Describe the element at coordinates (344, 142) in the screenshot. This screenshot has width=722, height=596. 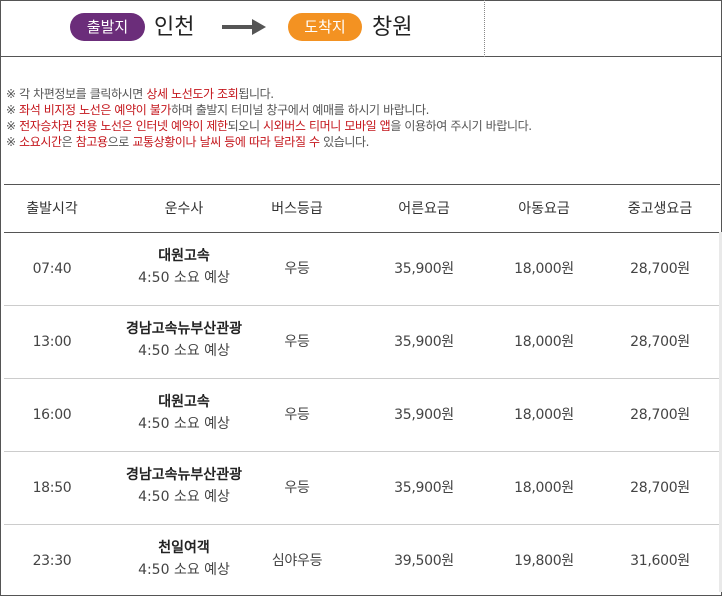
I see `notice-text: 있습니다.` at that location.